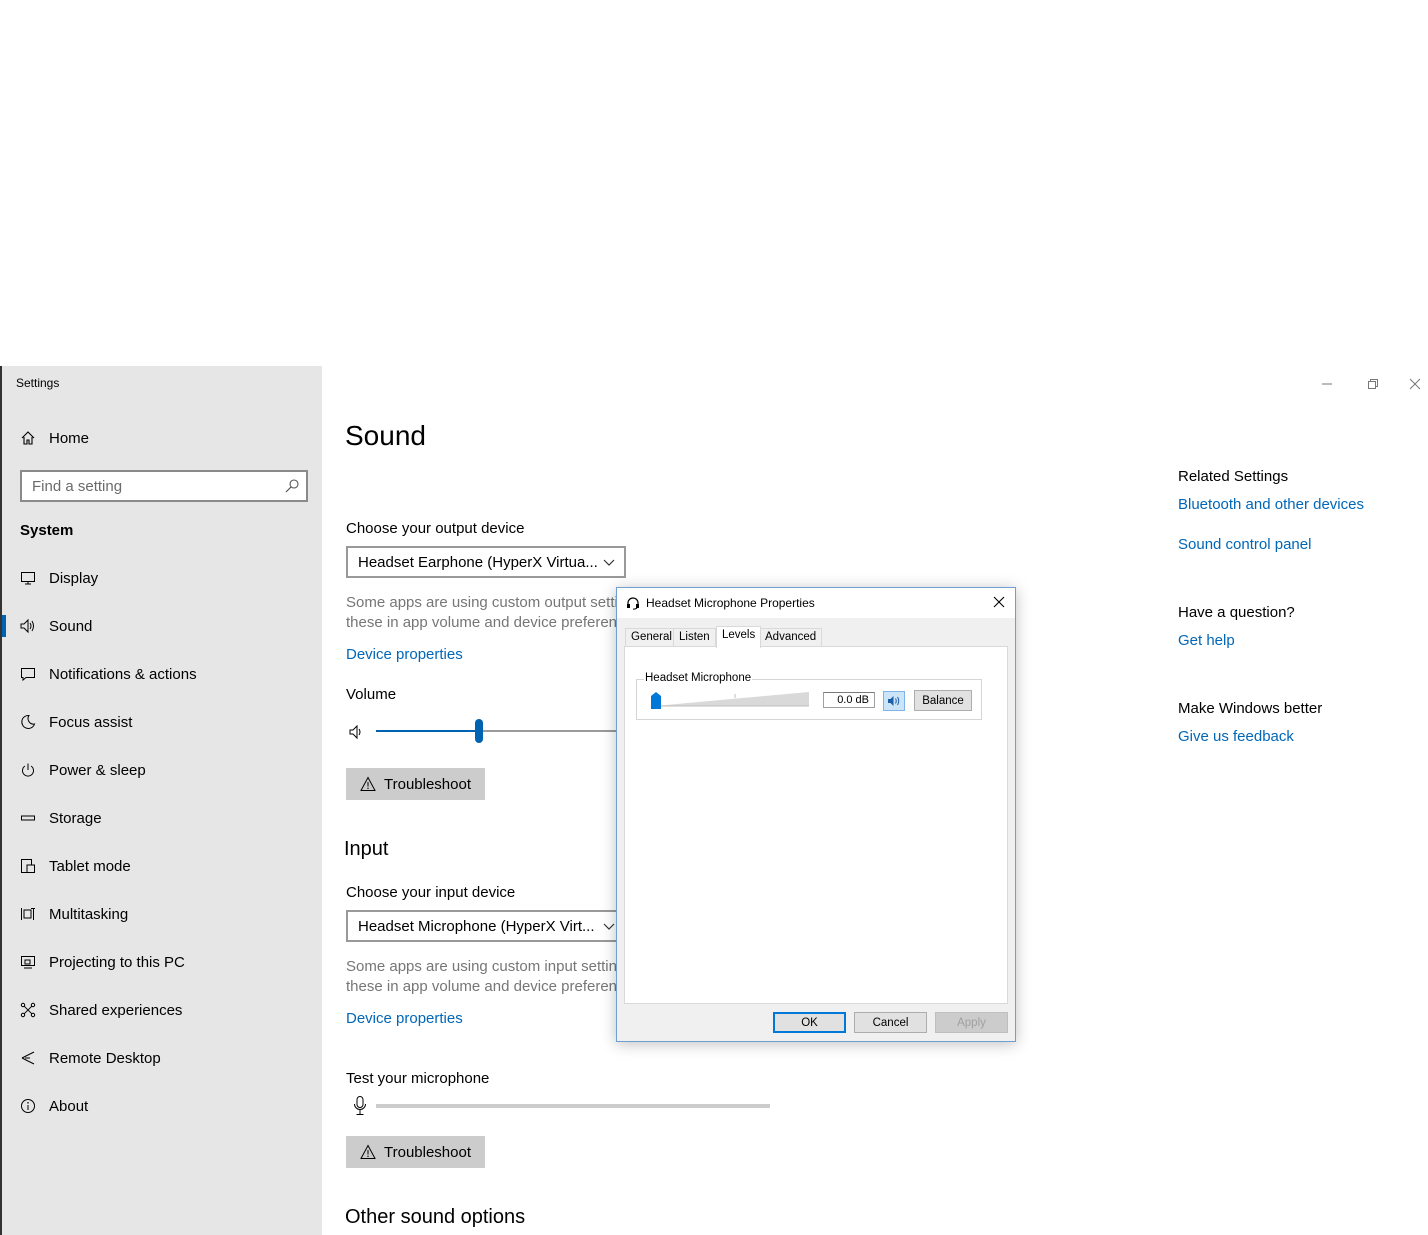 Image resolution: width=1428 pixels, height=1235 pixels. What do you see at coordinates (162, 722) in the screenshot?
I see `sidebar-item-focus-assist: Focus assist` at bounding box center [162, 722].